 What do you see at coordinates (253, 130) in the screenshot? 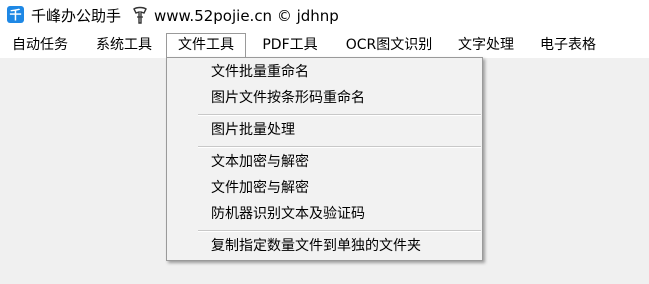
I see `menu-item-image-batch: 图片批量处理` at bounding box center [253, 130].